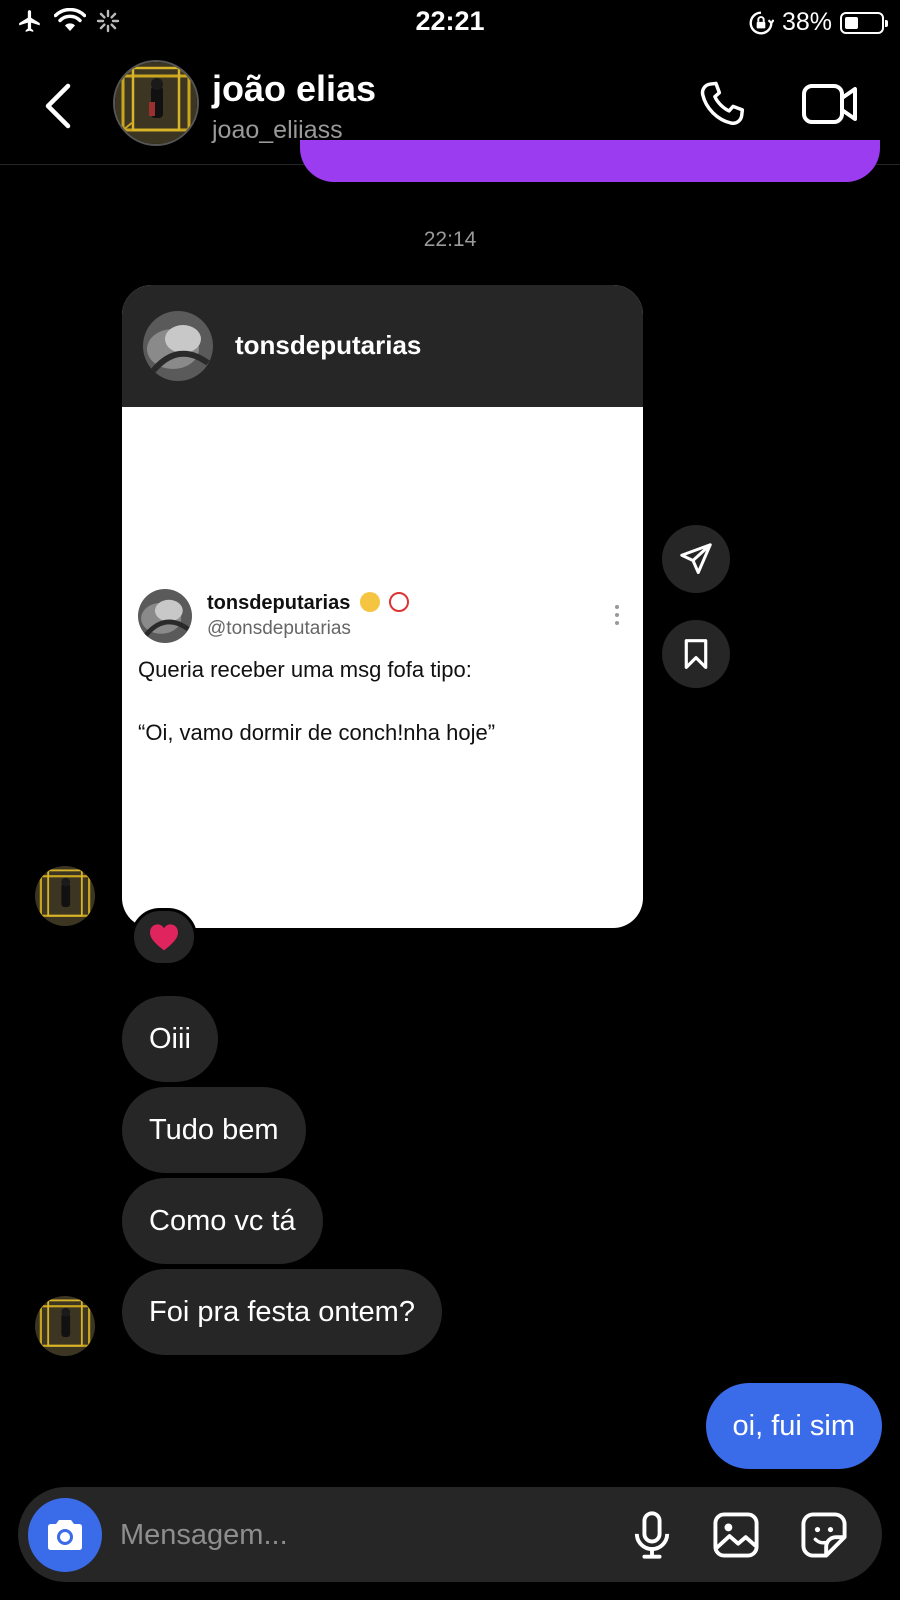 The image size is (900, 1600). I want to click on smirk-emoji-icon, so click(369, 602).